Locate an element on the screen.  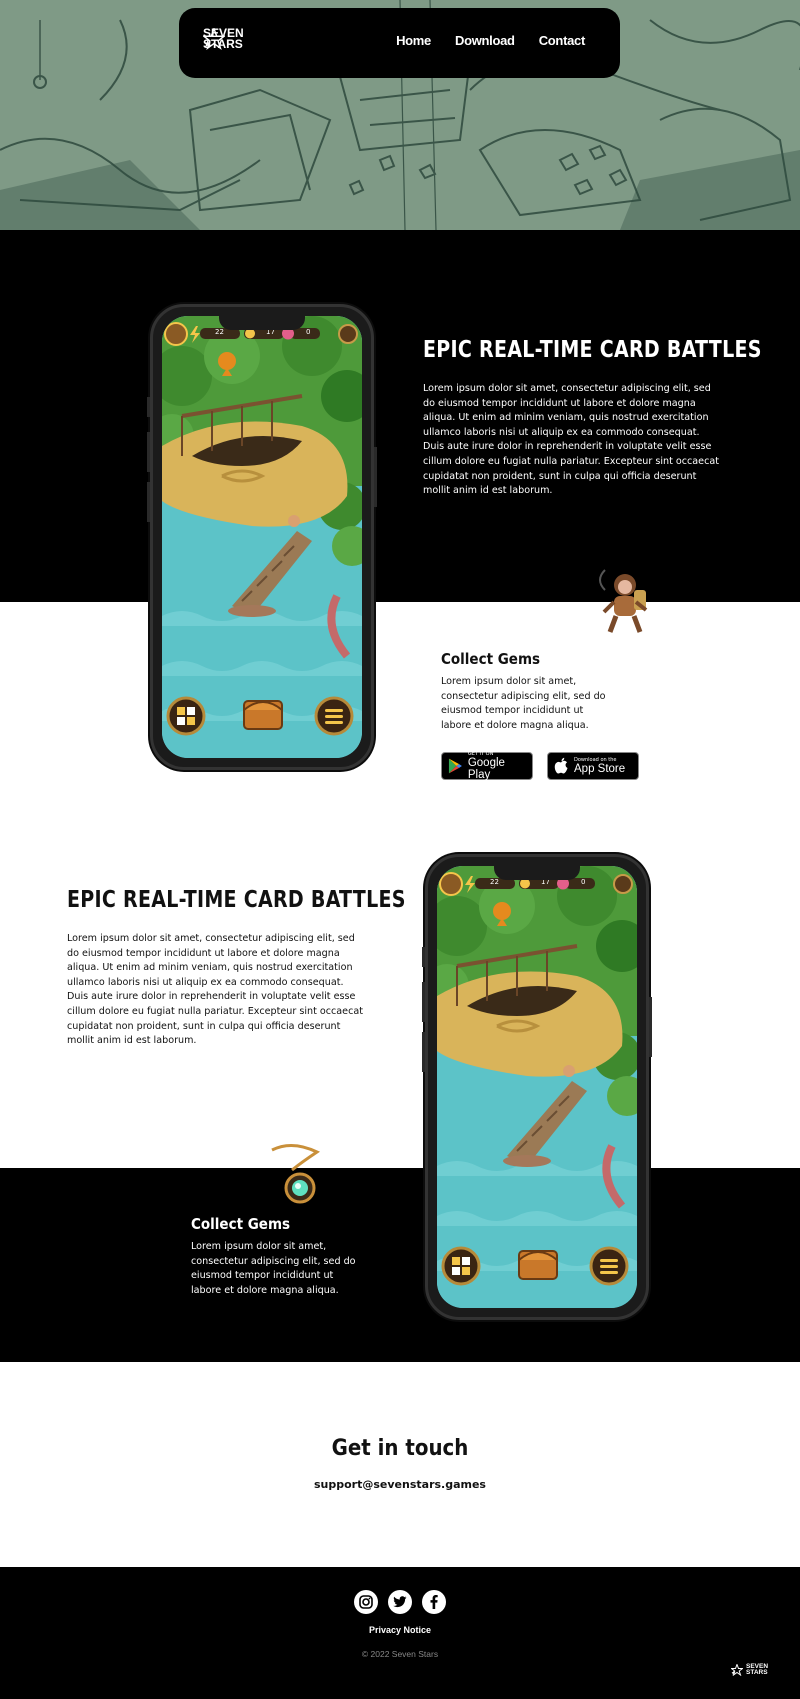
monkey-character-illustration is located at coordinates (623, 601).